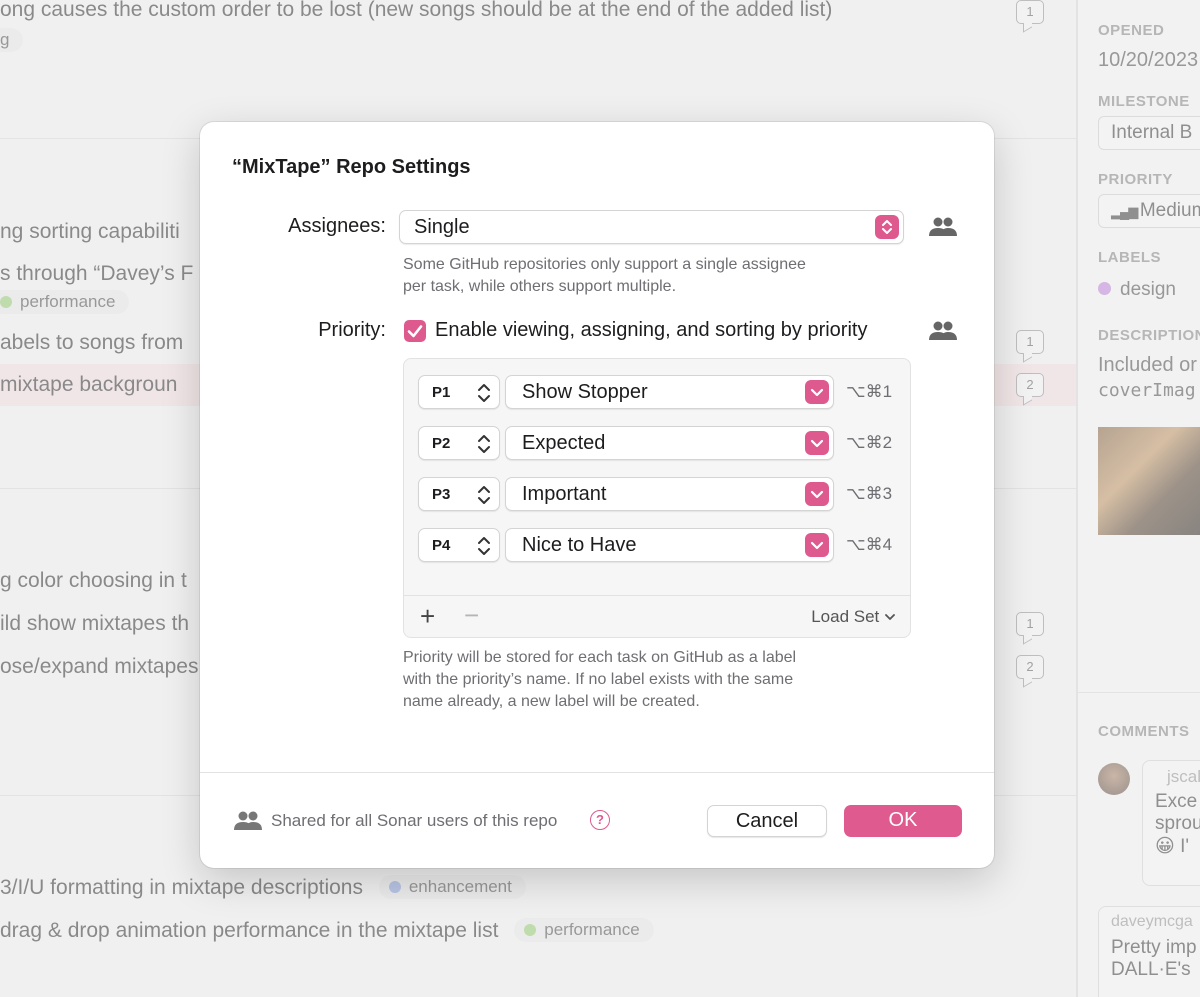 The image size is (1200, 997). What do you see at coordinates (427, 616) in the screenshot?
I see `add-priority-button: +` at bounding box center [427, 616].